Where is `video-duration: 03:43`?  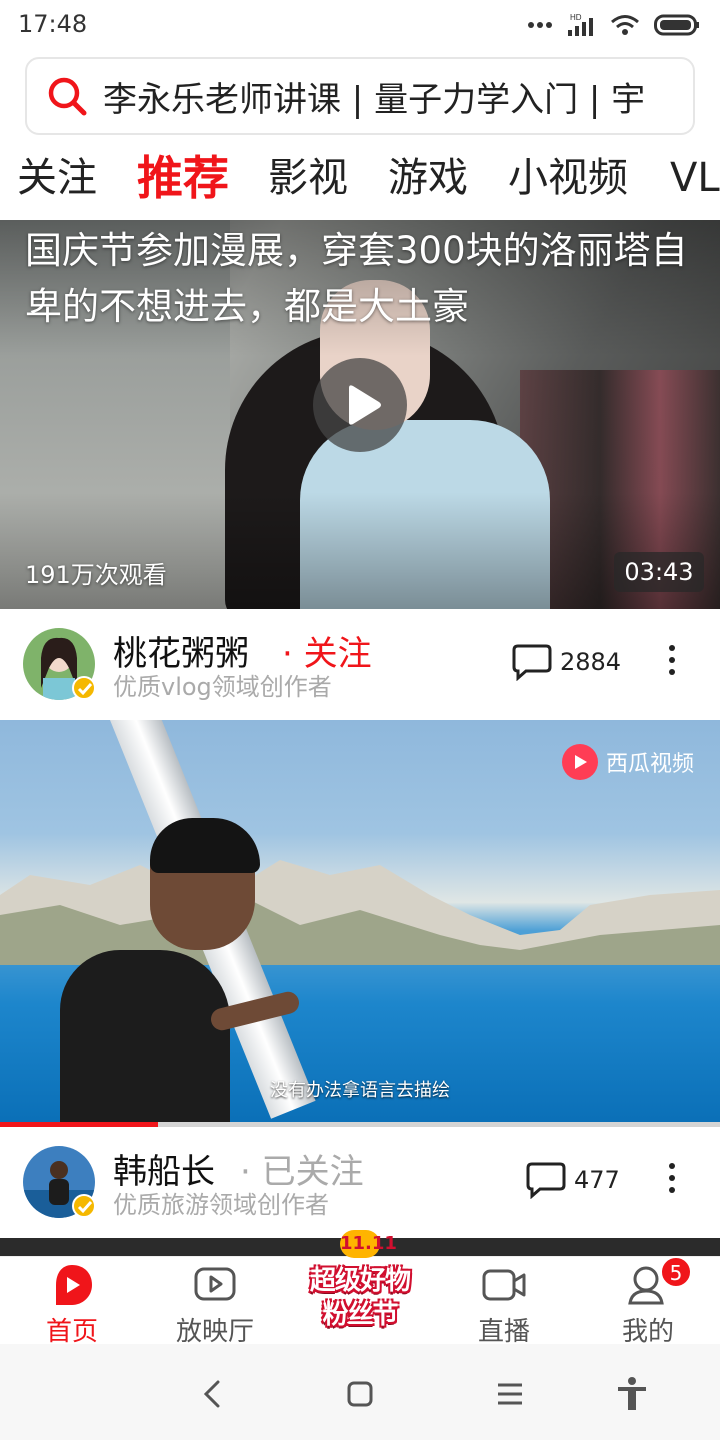 video-duration: 03:43 is located at coordinates (659, 572).